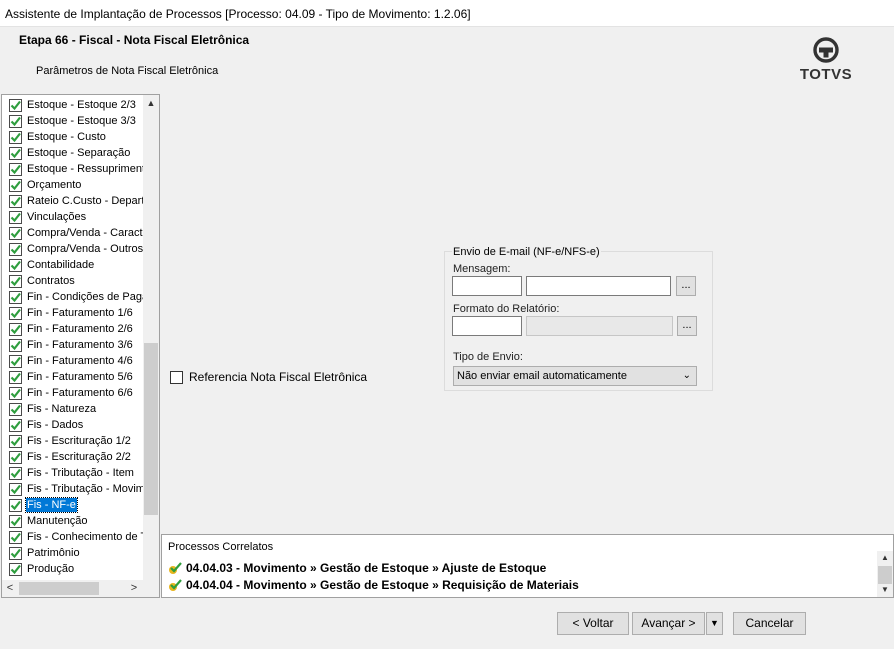 The image size is (894, 649). Describe the element at coordinates (73, 121) in the screenshot. I see `tree-item: Estoque - Estoque 3/3` at that location.